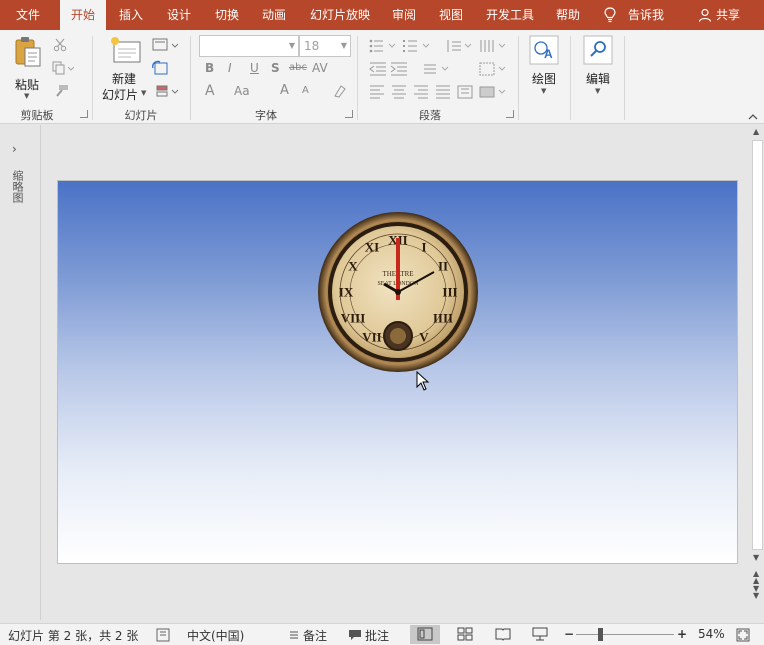  What do you see at coordinates (569, 634) in the screenshot?
I see `zoom-out-button: −` at bounding box center [569, 634].